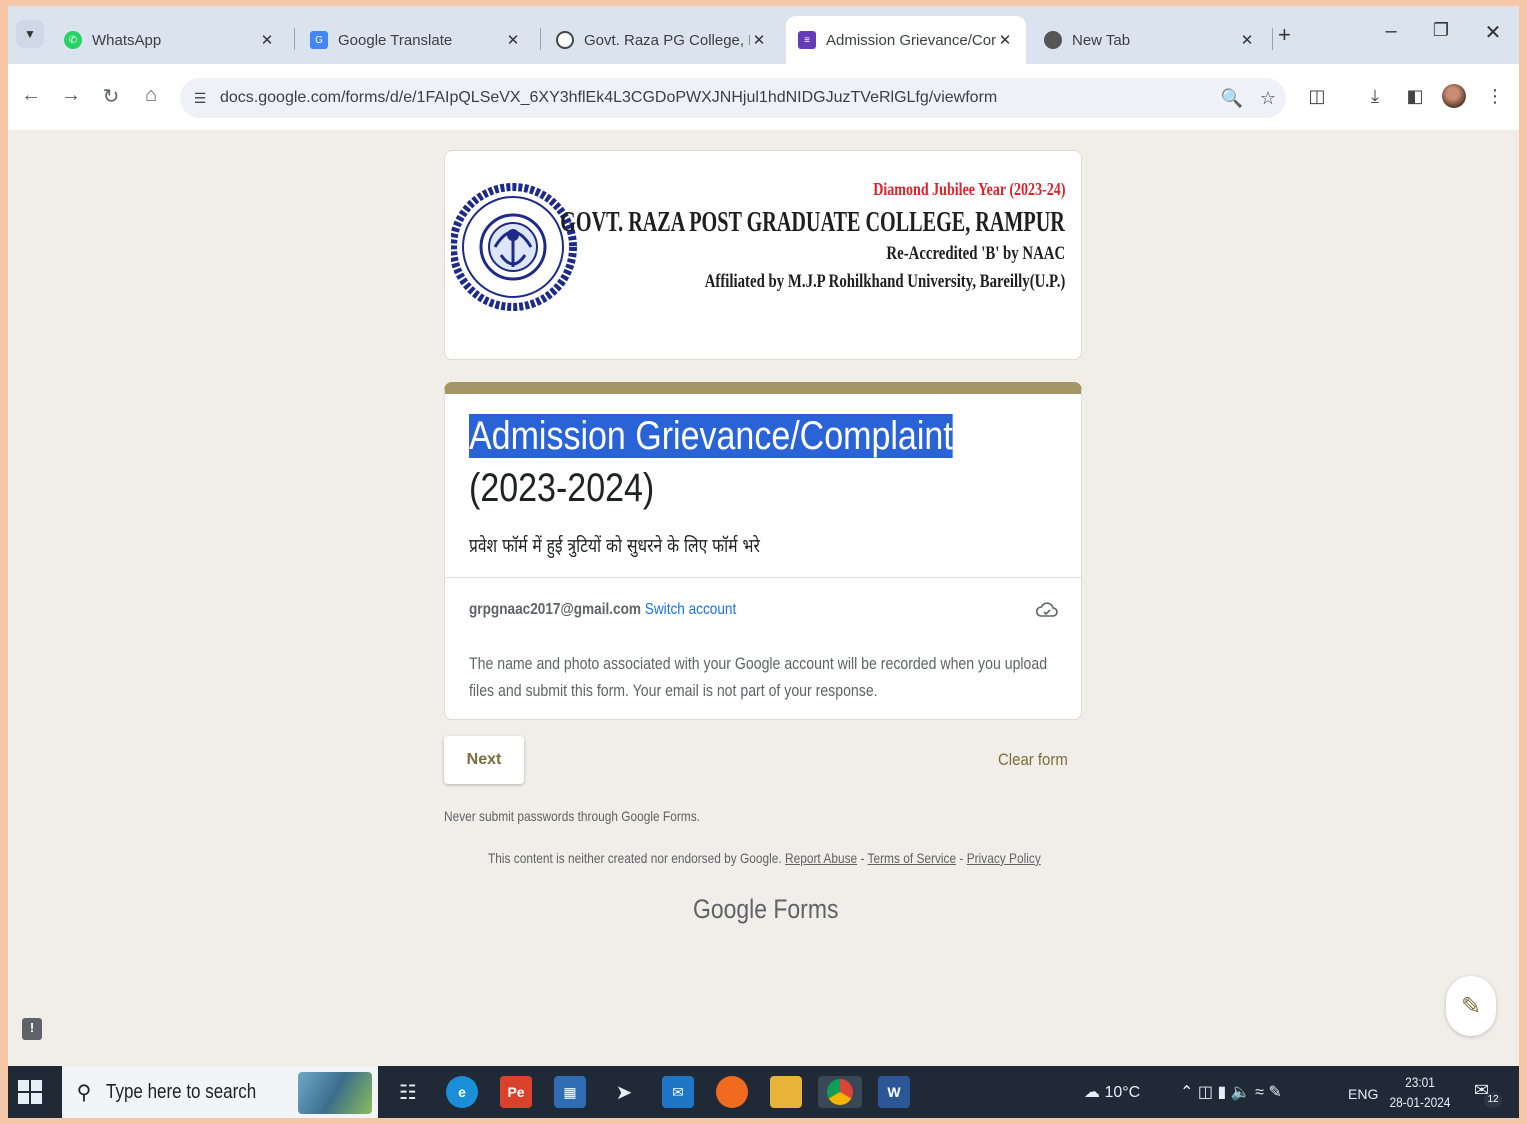  I want to click on word-icon: W, so click(894, 1092).